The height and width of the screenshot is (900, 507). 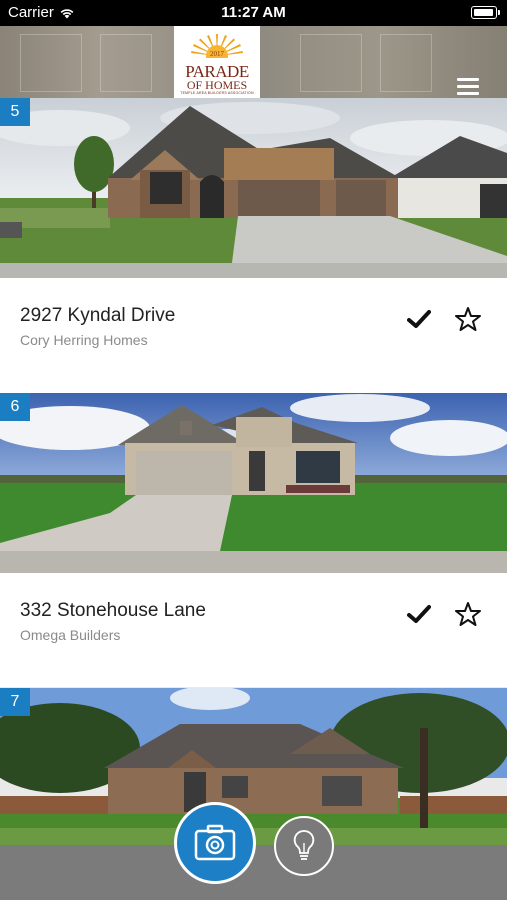 I want to click on logo-subtitle: OF HOMES, so click(x=217, y=85).